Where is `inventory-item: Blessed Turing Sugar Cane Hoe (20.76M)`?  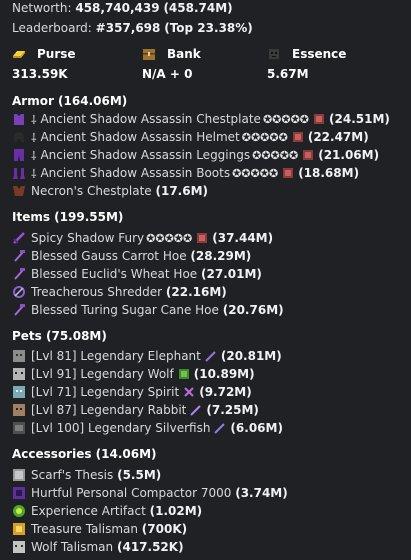 inventory-item: Blessed Turing Sugar Cane Hoe (20.76M) is located at coordinates (148, 310).